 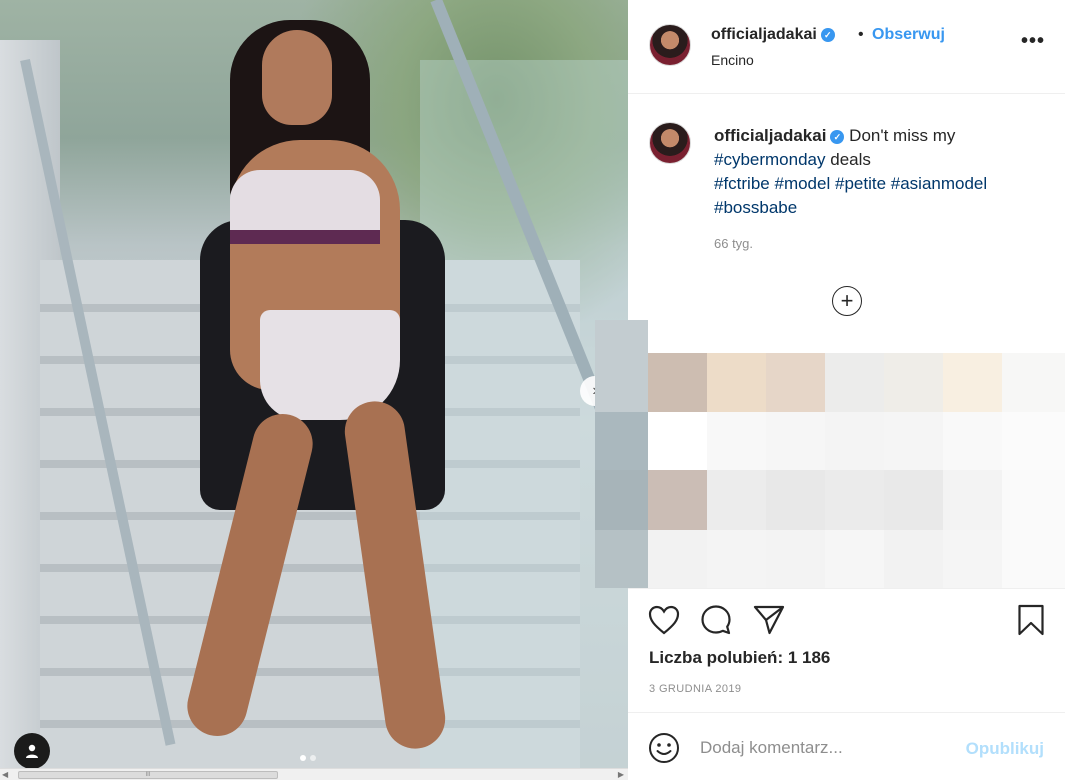 I want to click on like-button, so click(x=664, y=620).